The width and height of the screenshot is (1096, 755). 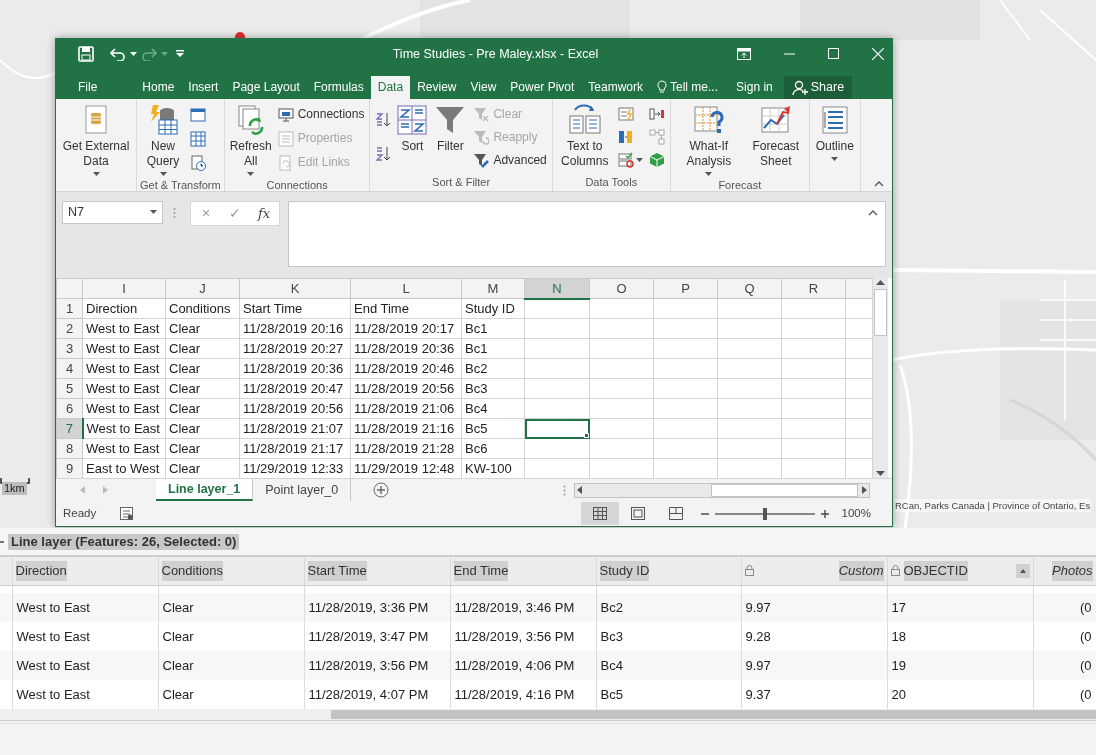 What do you see at coordinates (250, 139) in the screenshot?
I see `ribbon-button: Refresh All` at bounding box center [250, 139].